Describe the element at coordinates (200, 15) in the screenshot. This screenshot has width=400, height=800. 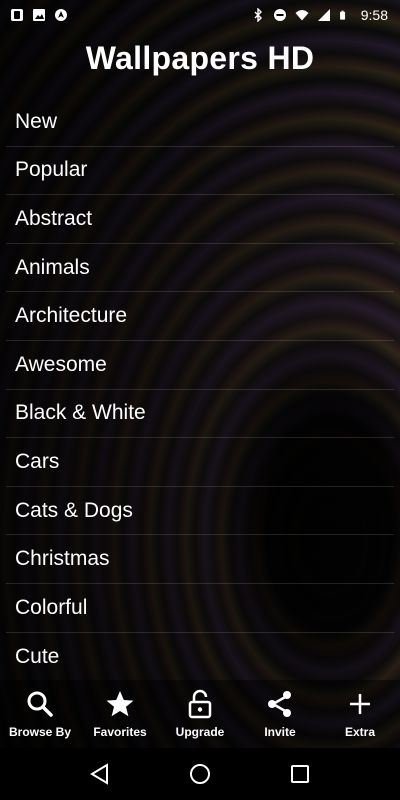
I see `status-bar: 9:58` at that location.